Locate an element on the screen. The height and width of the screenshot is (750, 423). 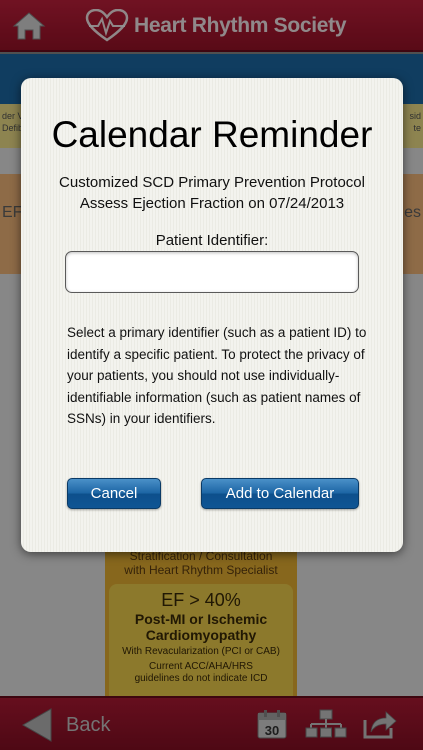
patient-identifier-label: Patient Identifier: is located at coordinates (212, 240).